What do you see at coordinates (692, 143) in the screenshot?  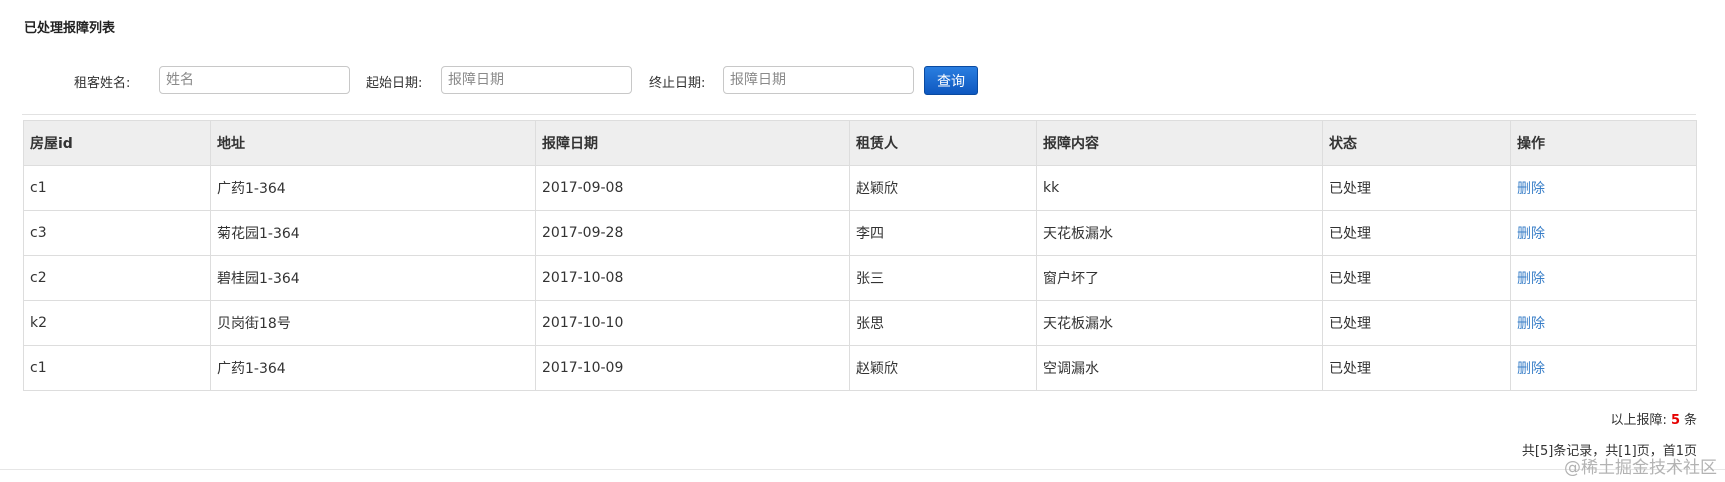 I see `header-report-date: 报障日期` at bounding box center [692, 143].